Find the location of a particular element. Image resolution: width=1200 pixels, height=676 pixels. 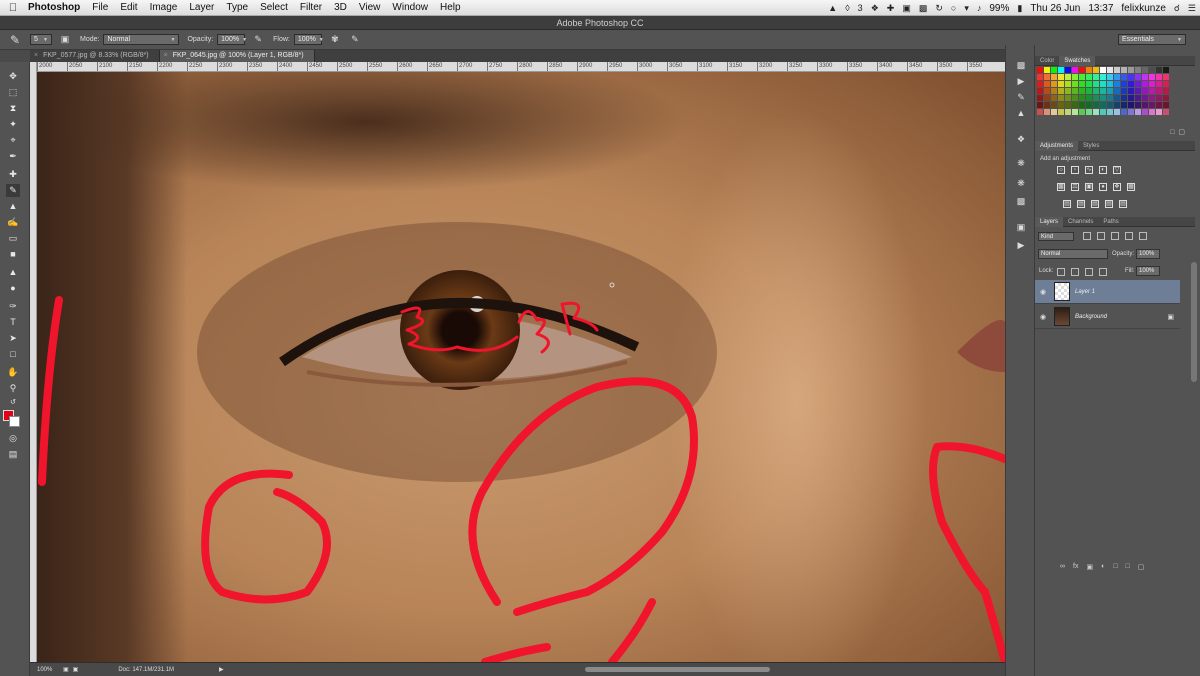

brightness-icon: ☼ is located at coordinates (1061, 170).